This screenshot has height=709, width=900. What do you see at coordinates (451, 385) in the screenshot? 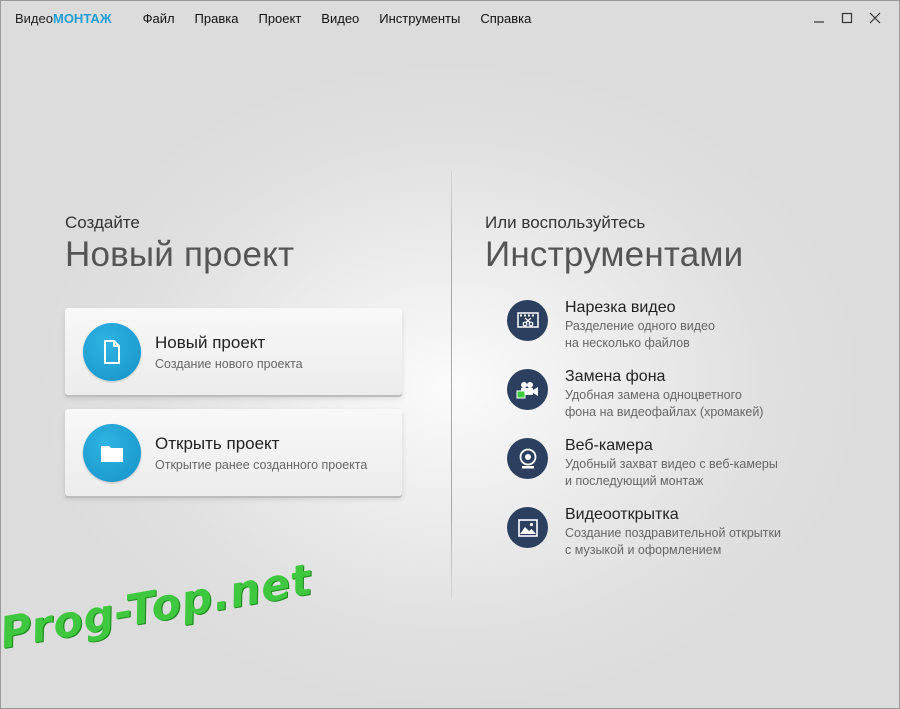
I see `section-divider` at bounding box center [451, 385].